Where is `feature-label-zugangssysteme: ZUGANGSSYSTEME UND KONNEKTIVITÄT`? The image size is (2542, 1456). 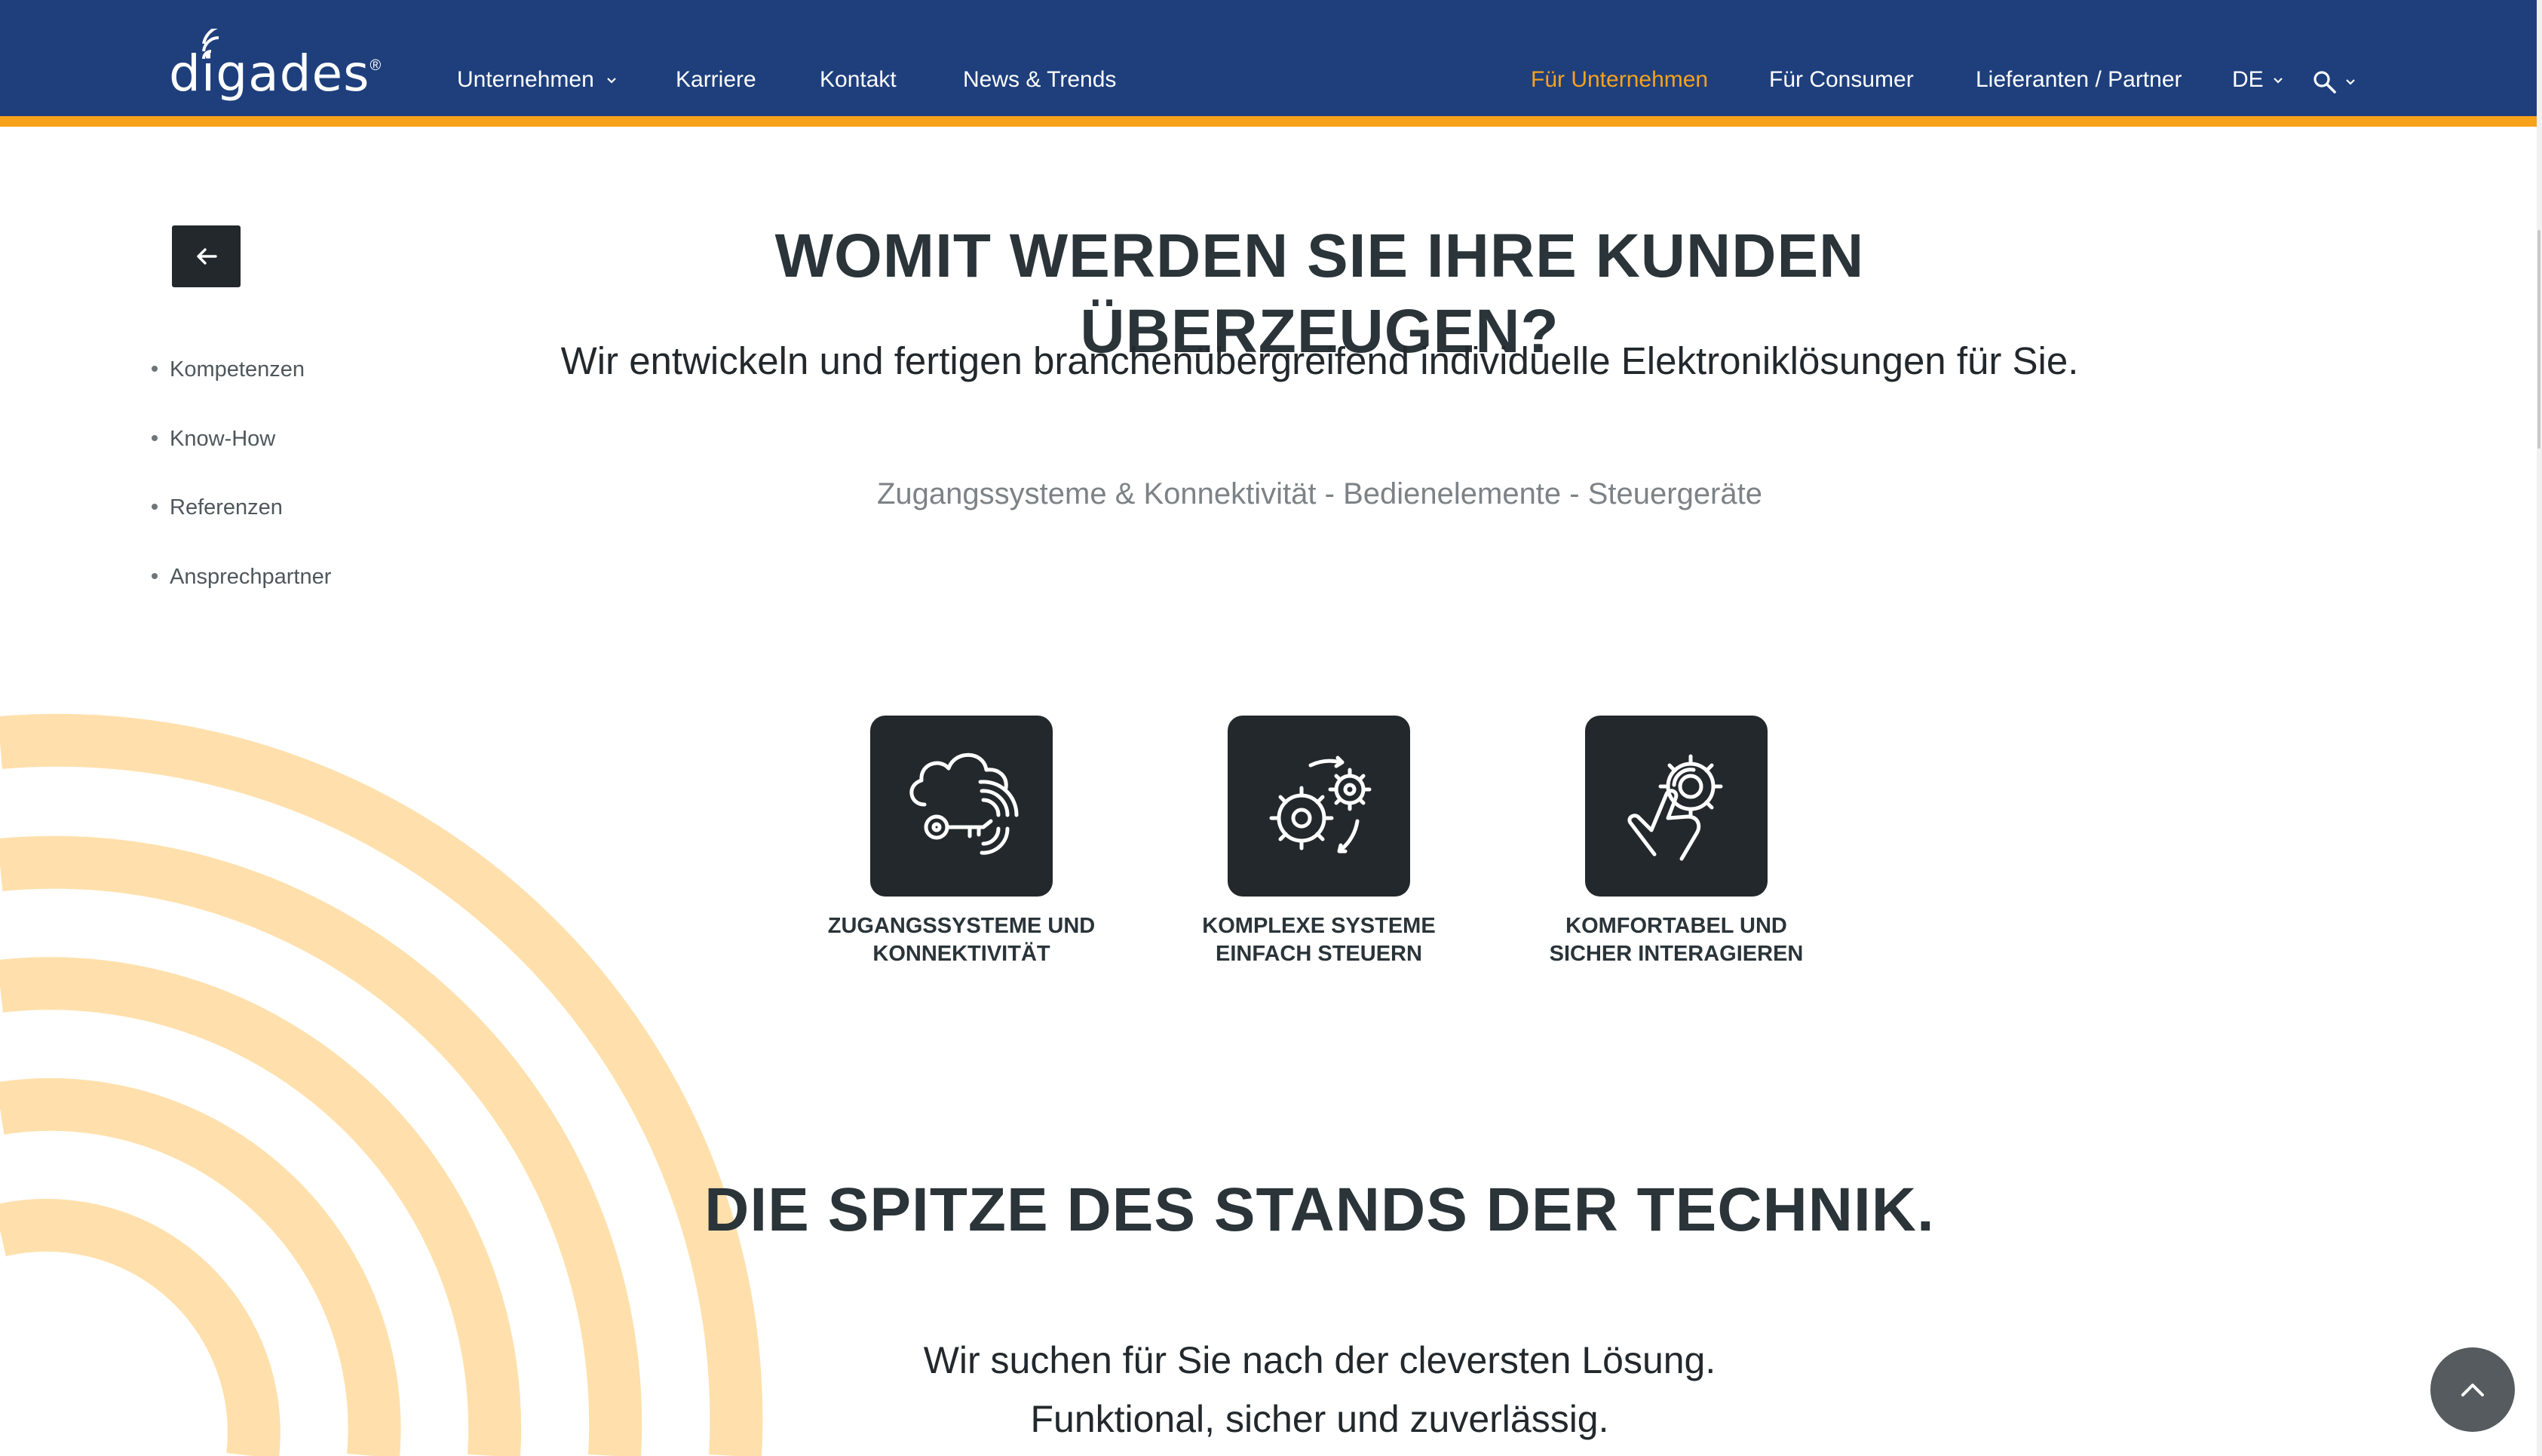 feature-label-zugangssysteme: ZUGANGSSYSTEME UND KONNEKTIVITÄT is located at coordinates (961, 940).